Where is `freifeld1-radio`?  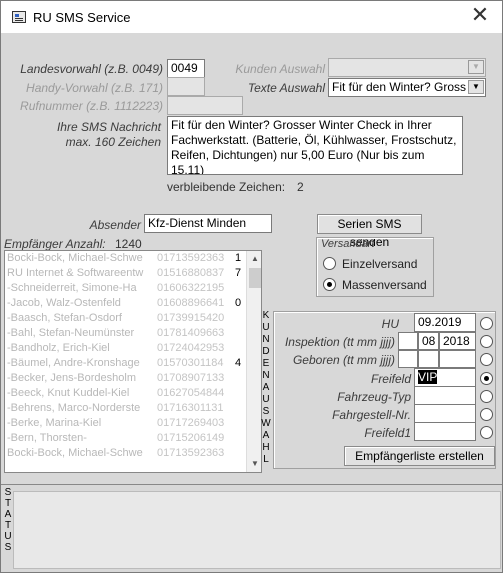 freifeld1-radio is located at coordinates (486, 432).